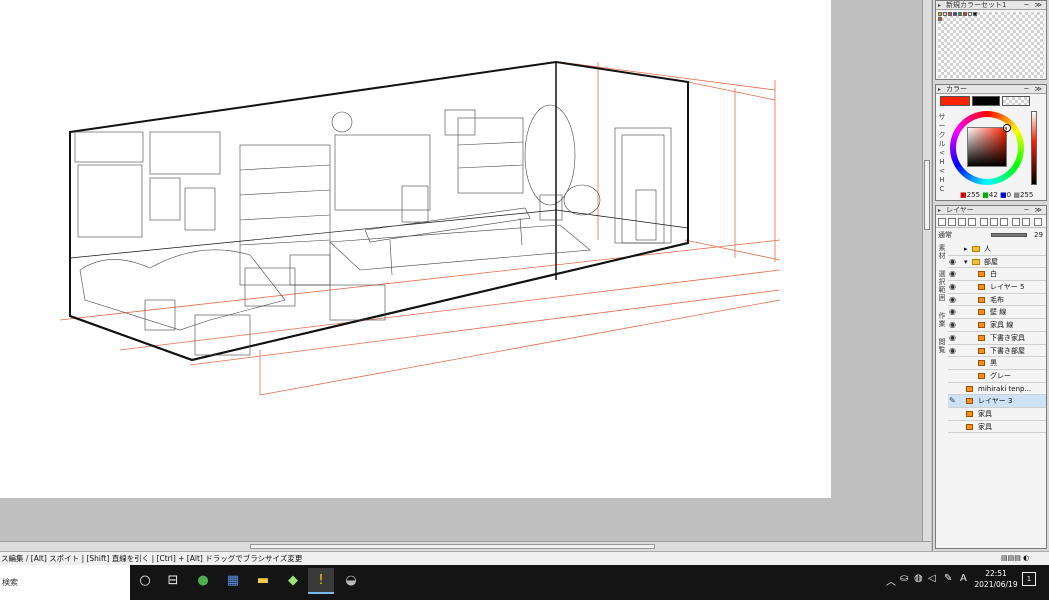 The height and width of the screenshot is (600, 1049). What do you see at coordinates (984, 222) in the screenshot?
I see `layer-mask-button` at bounding box center [984, 222].